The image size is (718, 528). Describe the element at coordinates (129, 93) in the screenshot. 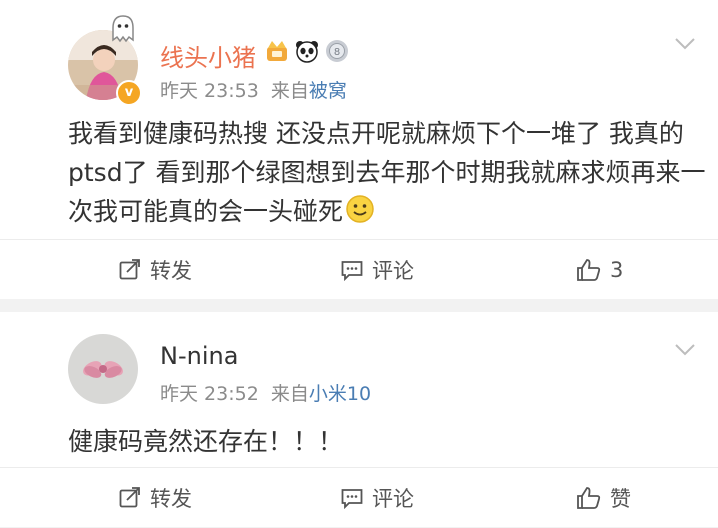

I see `verified-badge-icon: v` at that location.